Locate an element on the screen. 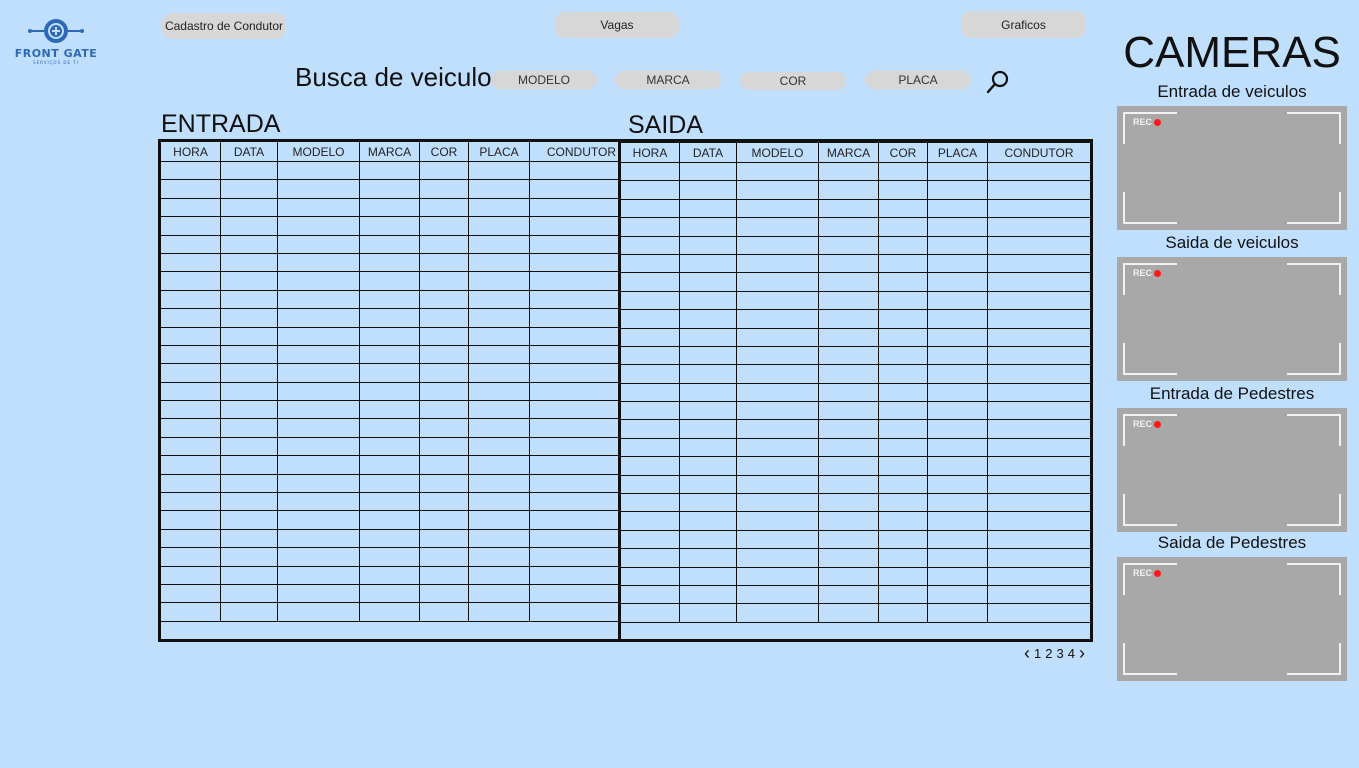  next-page-icon: › is located at coordinates (1082, 653).